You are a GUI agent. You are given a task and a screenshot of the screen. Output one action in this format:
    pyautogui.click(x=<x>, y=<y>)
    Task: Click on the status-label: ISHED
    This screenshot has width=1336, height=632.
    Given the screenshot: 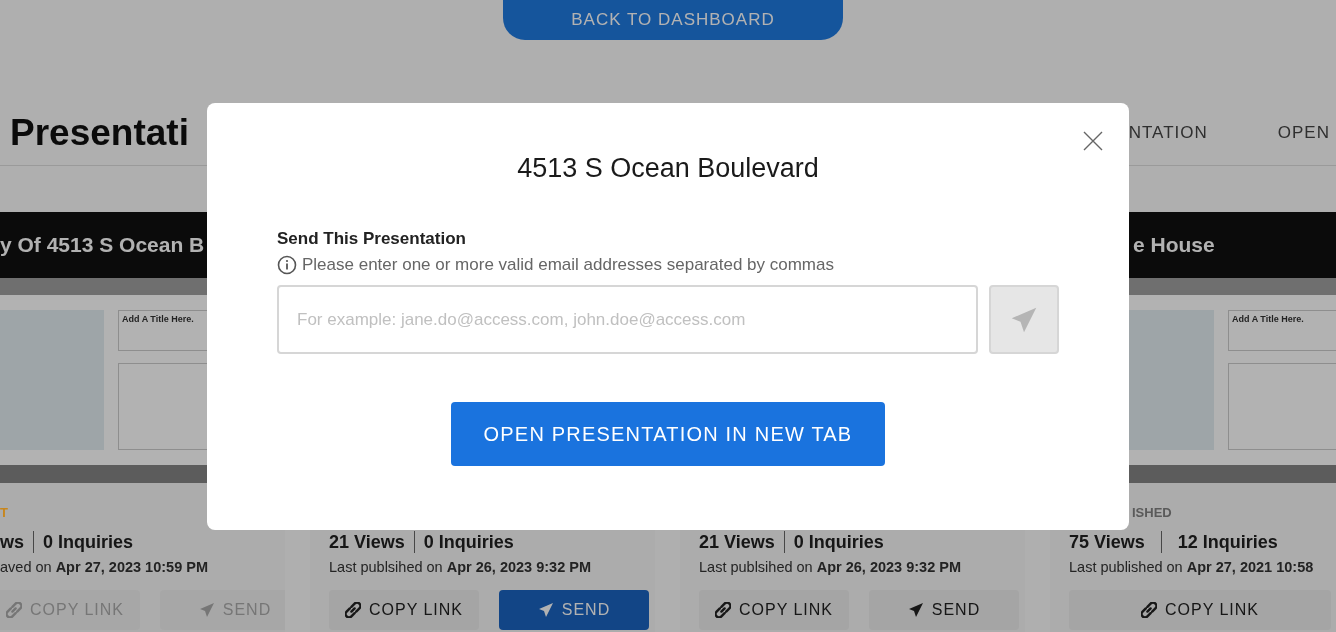 What is the action you would take?
    pyautogui.click(x=1152, y=512)
    